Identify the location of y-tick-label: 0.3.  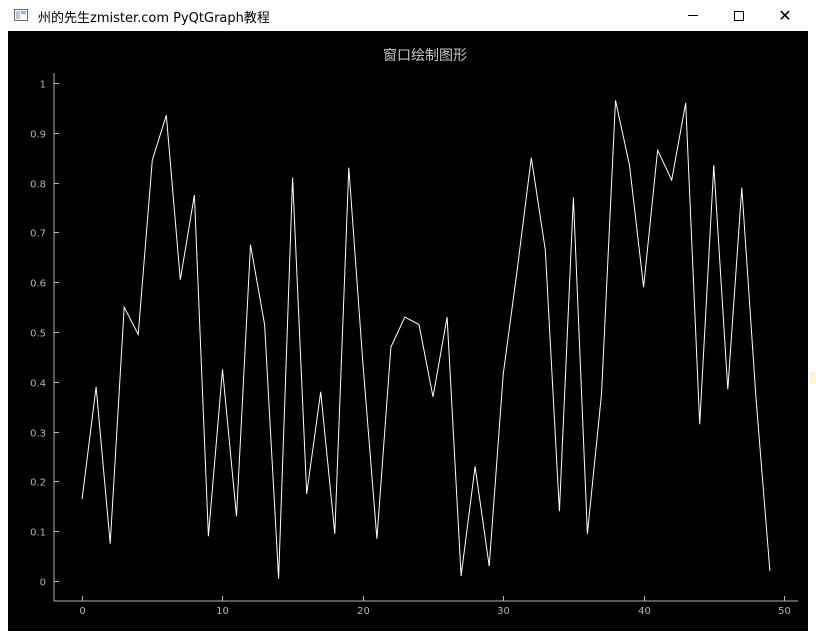
(38, 434).